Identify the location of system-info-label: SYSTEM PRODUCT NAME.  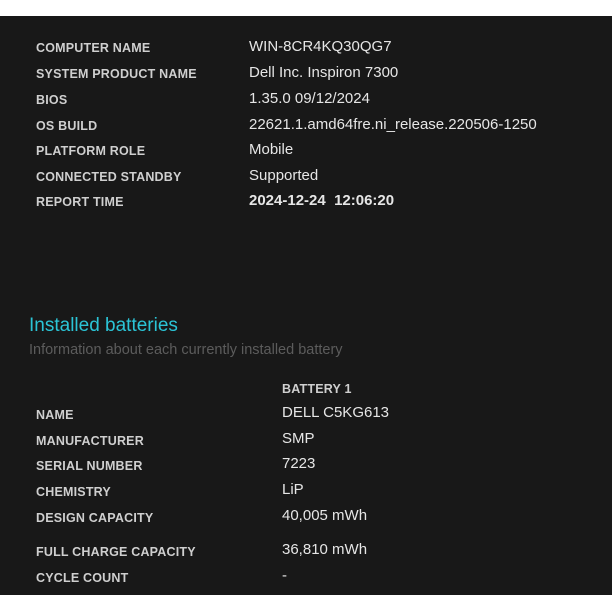
(116, 74).